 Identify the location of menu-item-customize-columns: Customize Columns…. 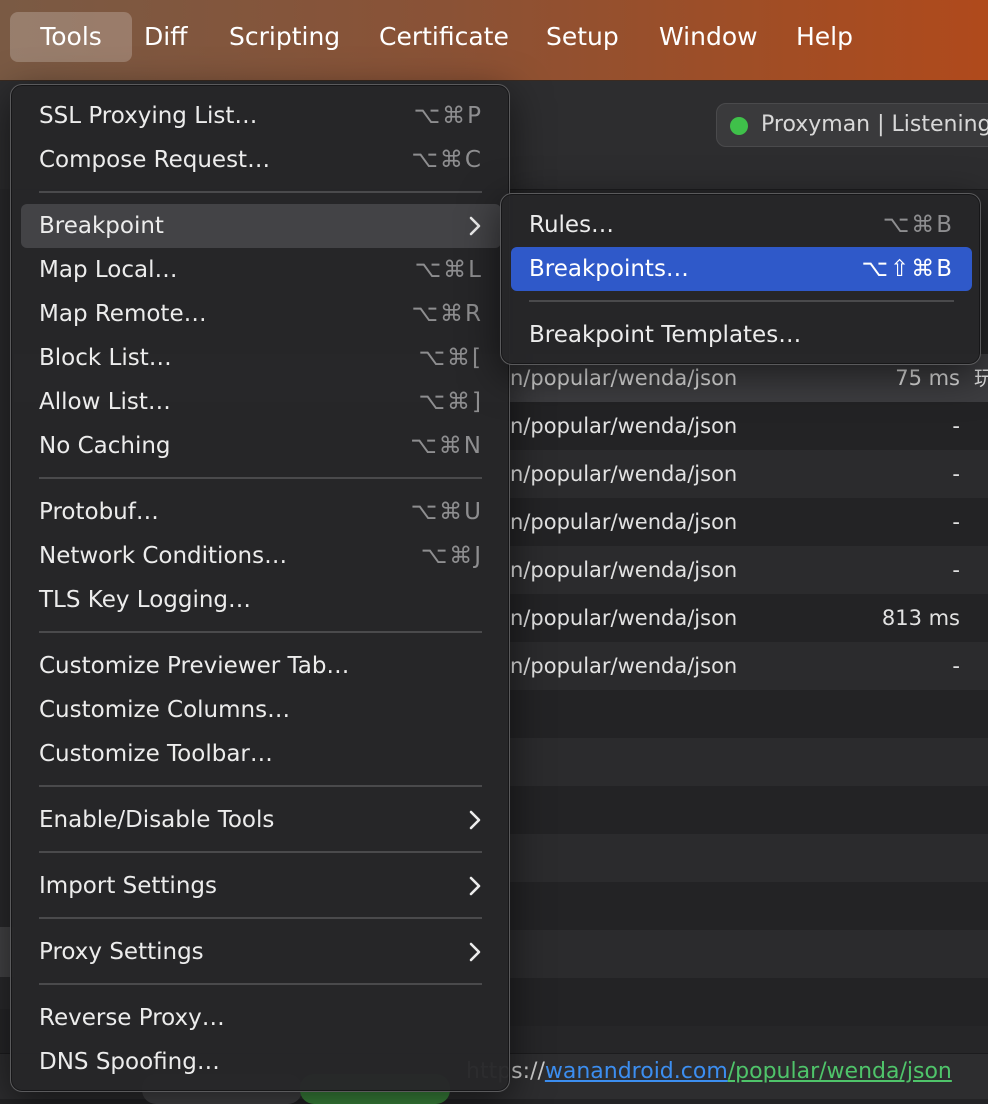
(261, 710).